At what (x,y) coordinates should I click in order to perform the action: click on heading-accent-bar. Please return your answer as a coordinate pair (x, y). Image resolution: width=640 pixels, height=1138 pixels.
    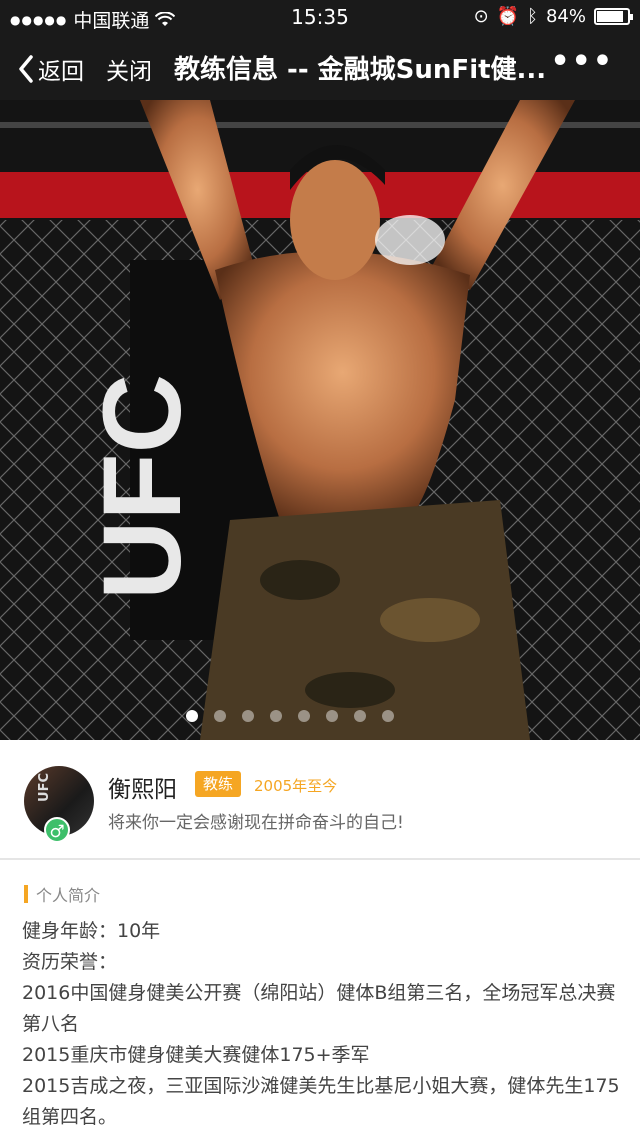
    Looking at the image, I should click on (26, 894).